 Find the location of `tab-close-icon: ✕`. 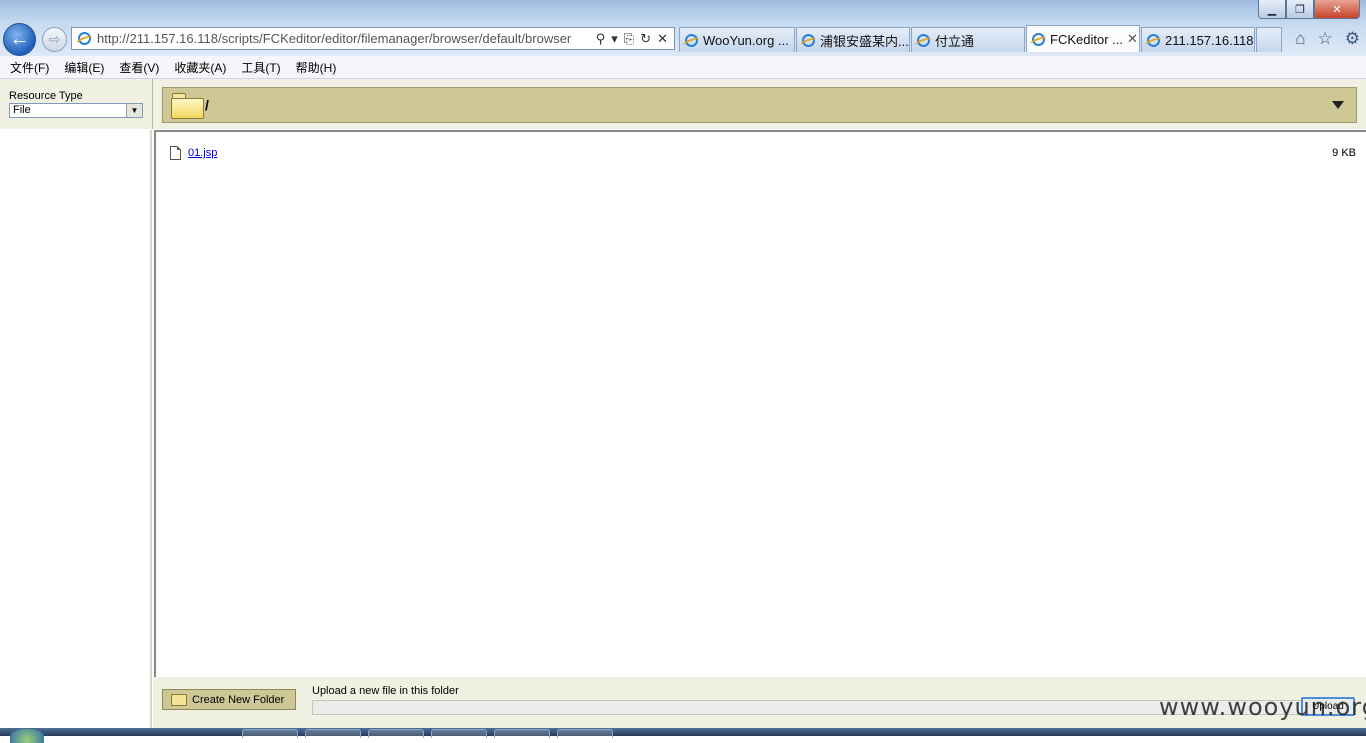

tab-close-icon: ✕ is located at coordinates (1130, 39).